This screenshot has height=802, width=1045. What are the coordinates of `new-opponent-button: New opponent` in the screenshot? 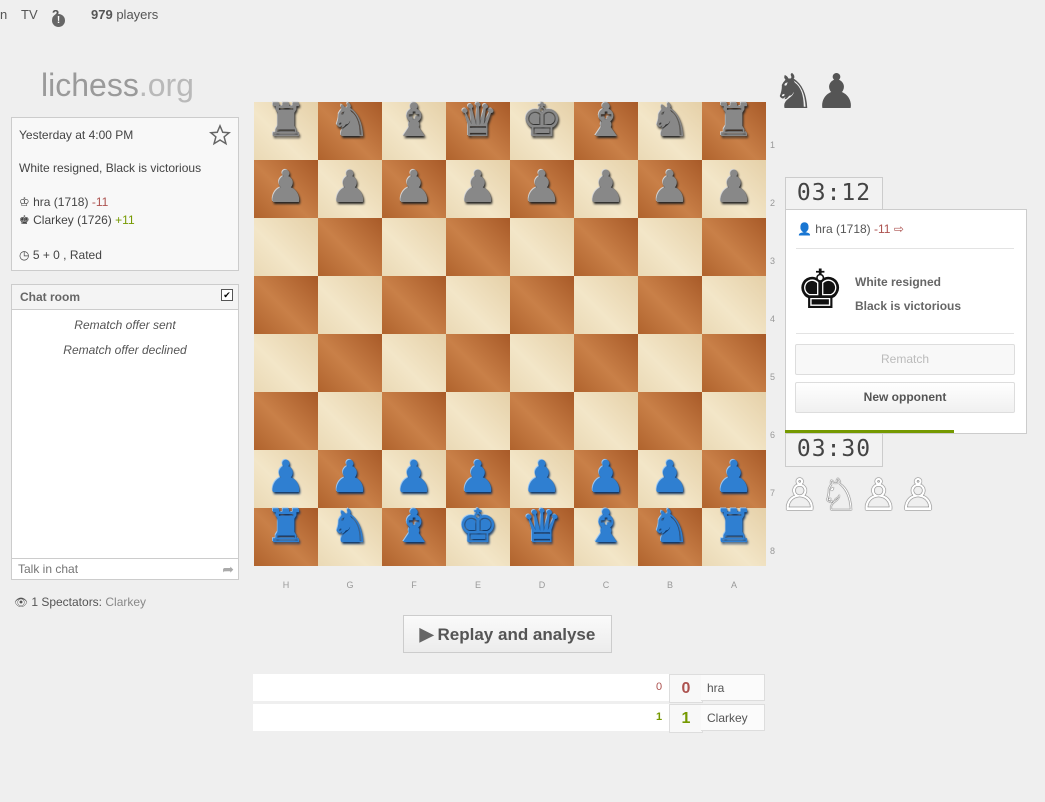 It's located at (905, 397).